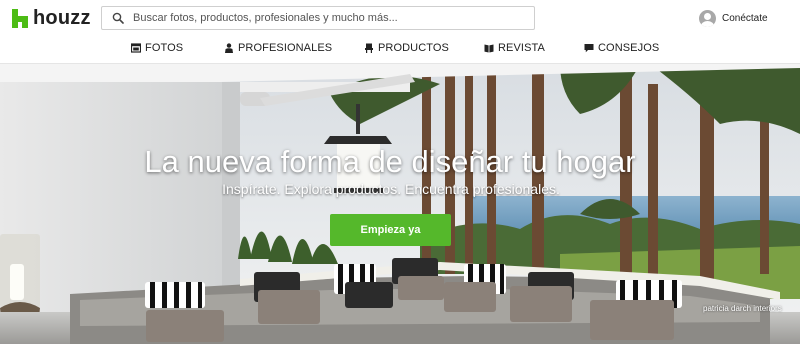  I want to click on nav-item-profesionales: PROFESIONALES, so click(278, 48).